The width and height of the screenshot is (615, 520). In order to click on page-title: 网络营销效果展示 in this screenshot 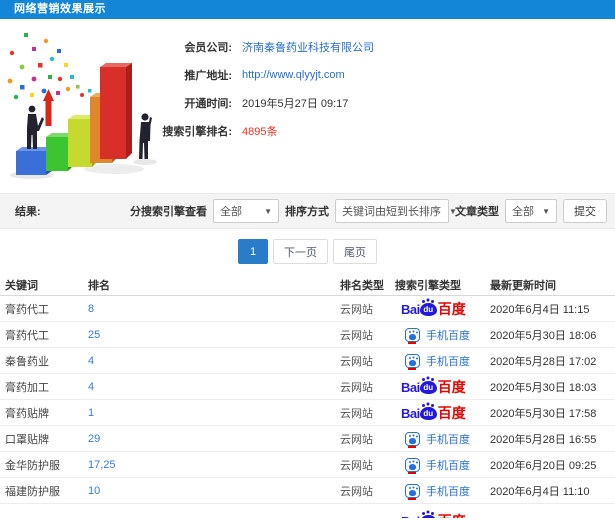, I will do `click(307, 9)`.